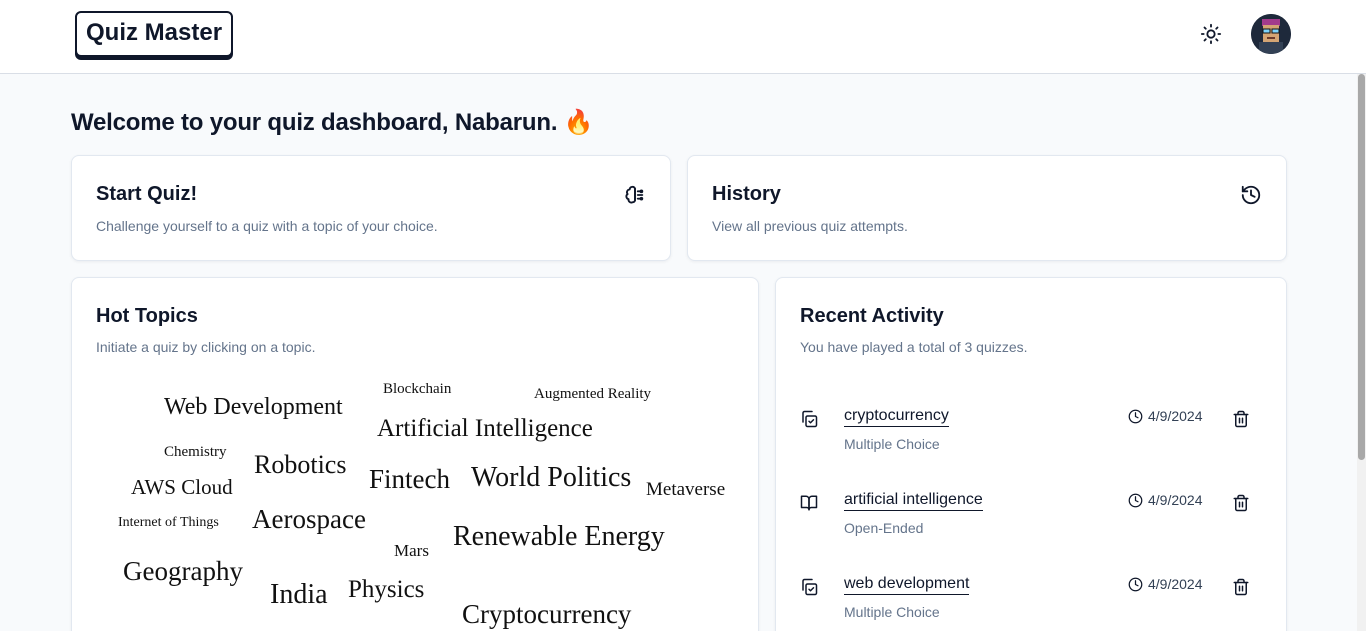 The width and height of the screenshot is (1366, 631). I want to click on topic-word: Aerospace, so click(309, 519).